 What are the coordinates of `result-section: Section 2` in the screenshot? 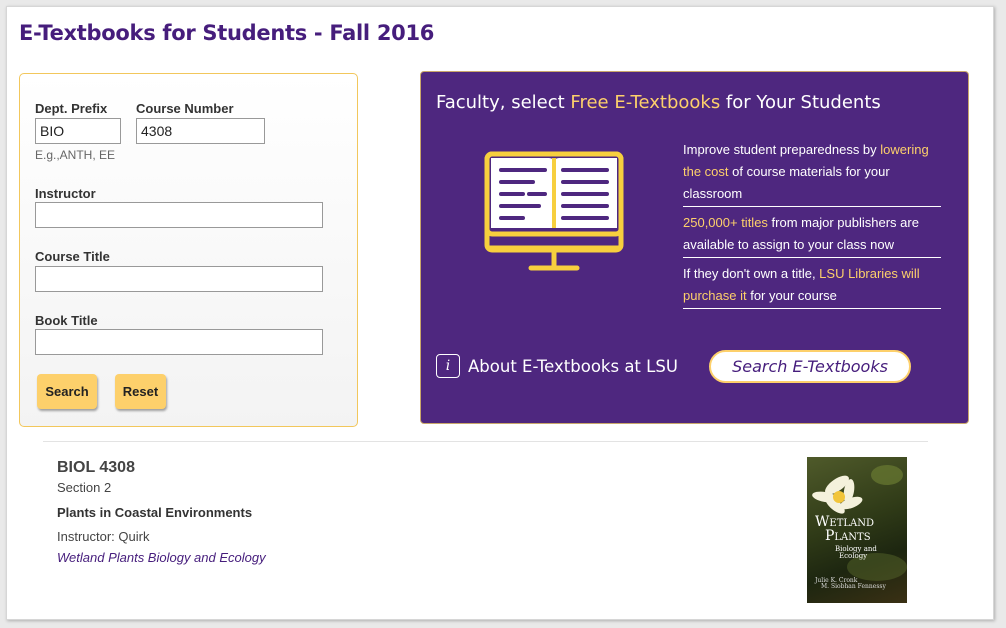 It's located at (84, 487).